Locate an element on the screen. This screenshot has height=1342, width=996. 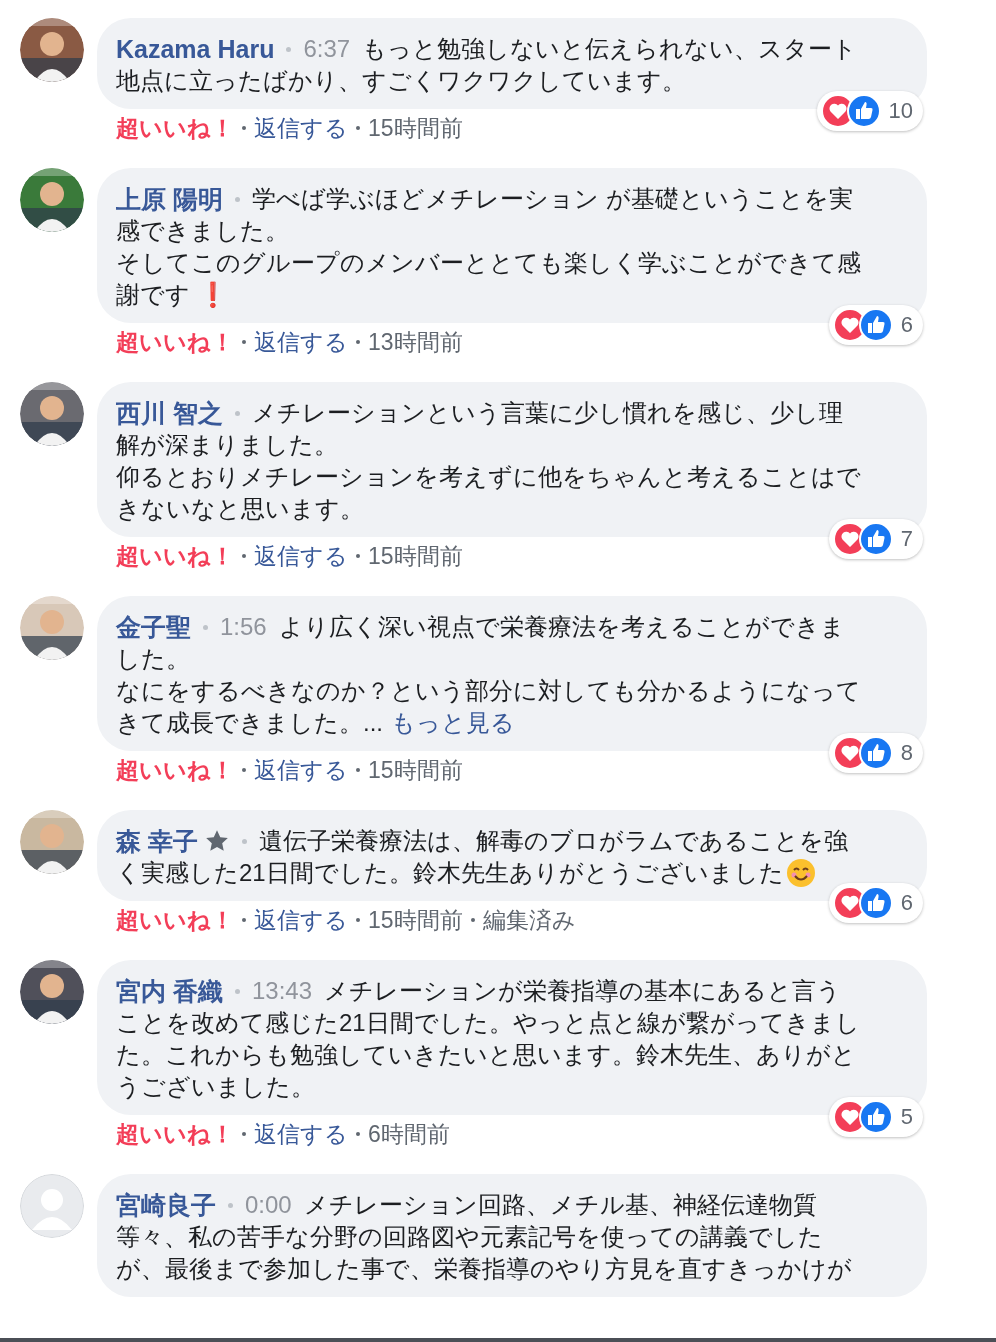
comment-text: メチレーションが栄養指導の基本にあると言う is located at coordinates (582, 991).